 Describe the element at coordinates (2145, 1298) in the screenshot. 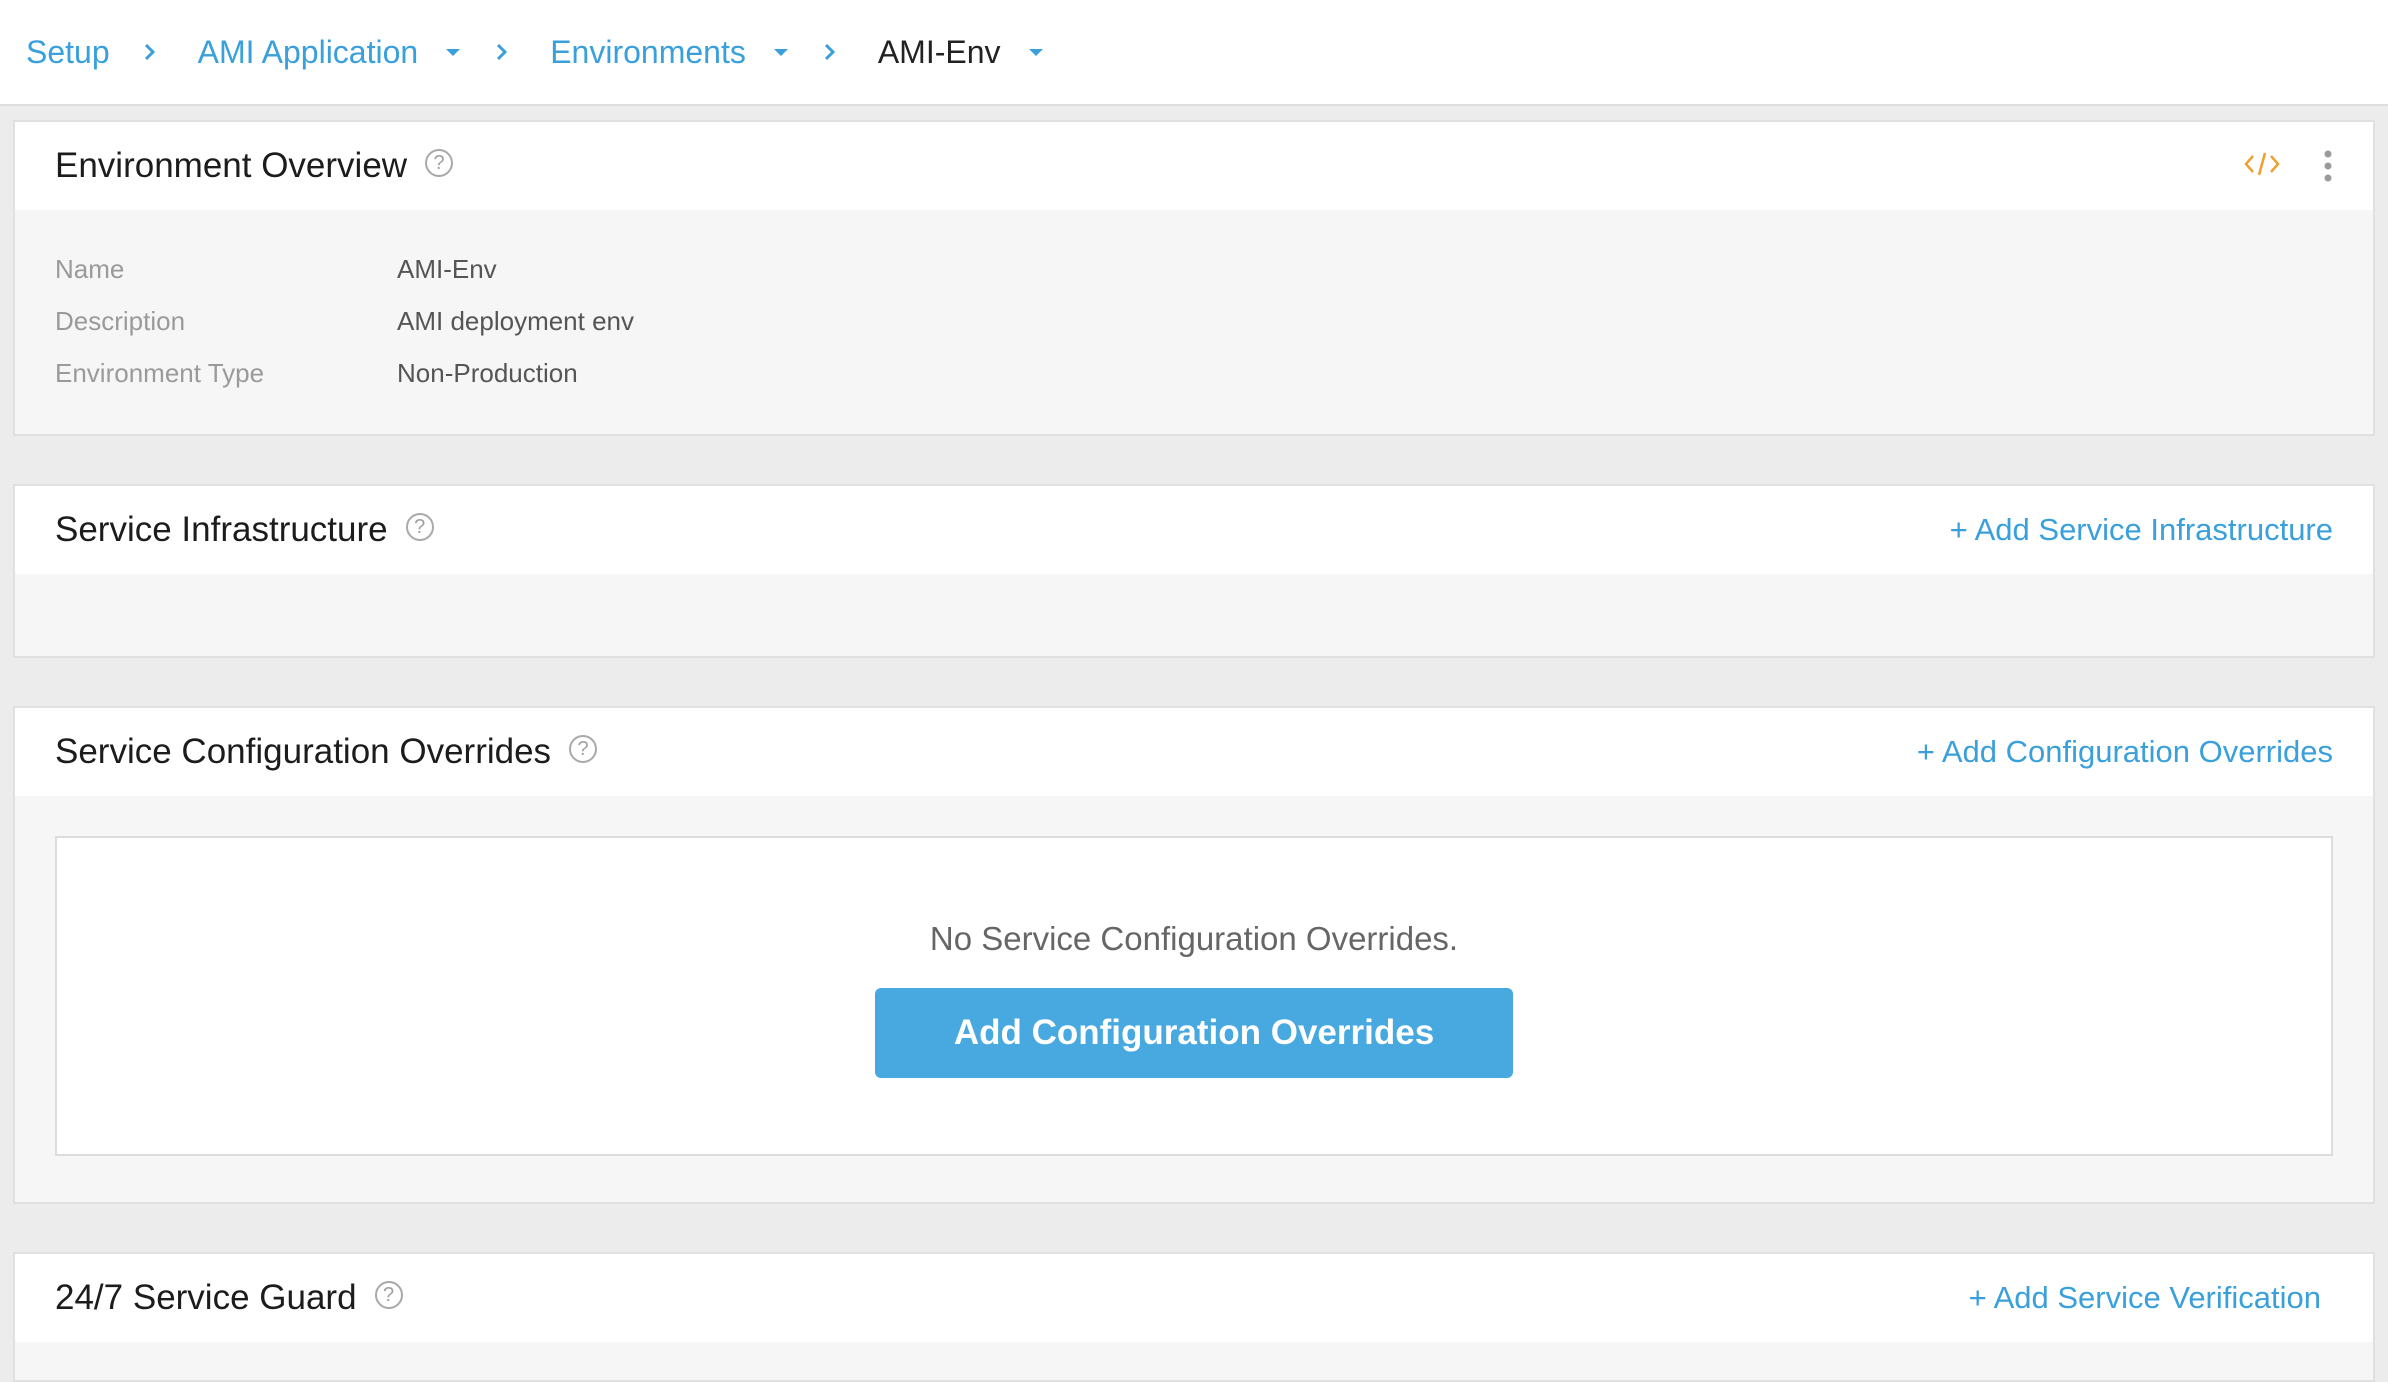

I see `add-service-verification-link: + Add Service Verification` at that location.